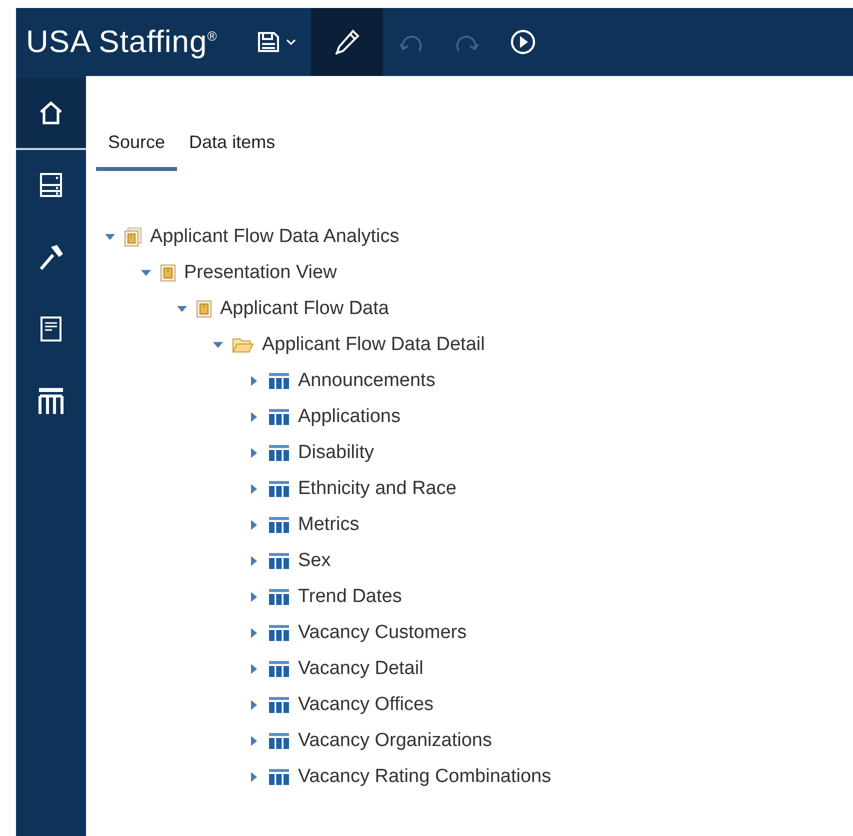  What do you see at coordinates (367, 381) in the screenshot?
I see `tree-item-label: Announcements` at bounding box center [367, 381].